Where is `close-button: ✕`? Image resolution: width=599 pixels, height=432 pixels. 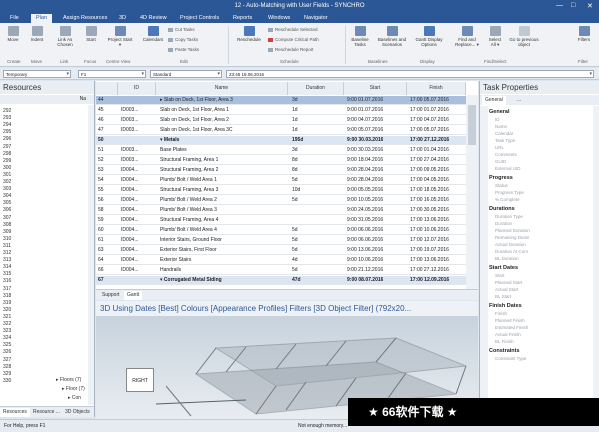
close-button: ✕ is located at coordinates (590, 6).